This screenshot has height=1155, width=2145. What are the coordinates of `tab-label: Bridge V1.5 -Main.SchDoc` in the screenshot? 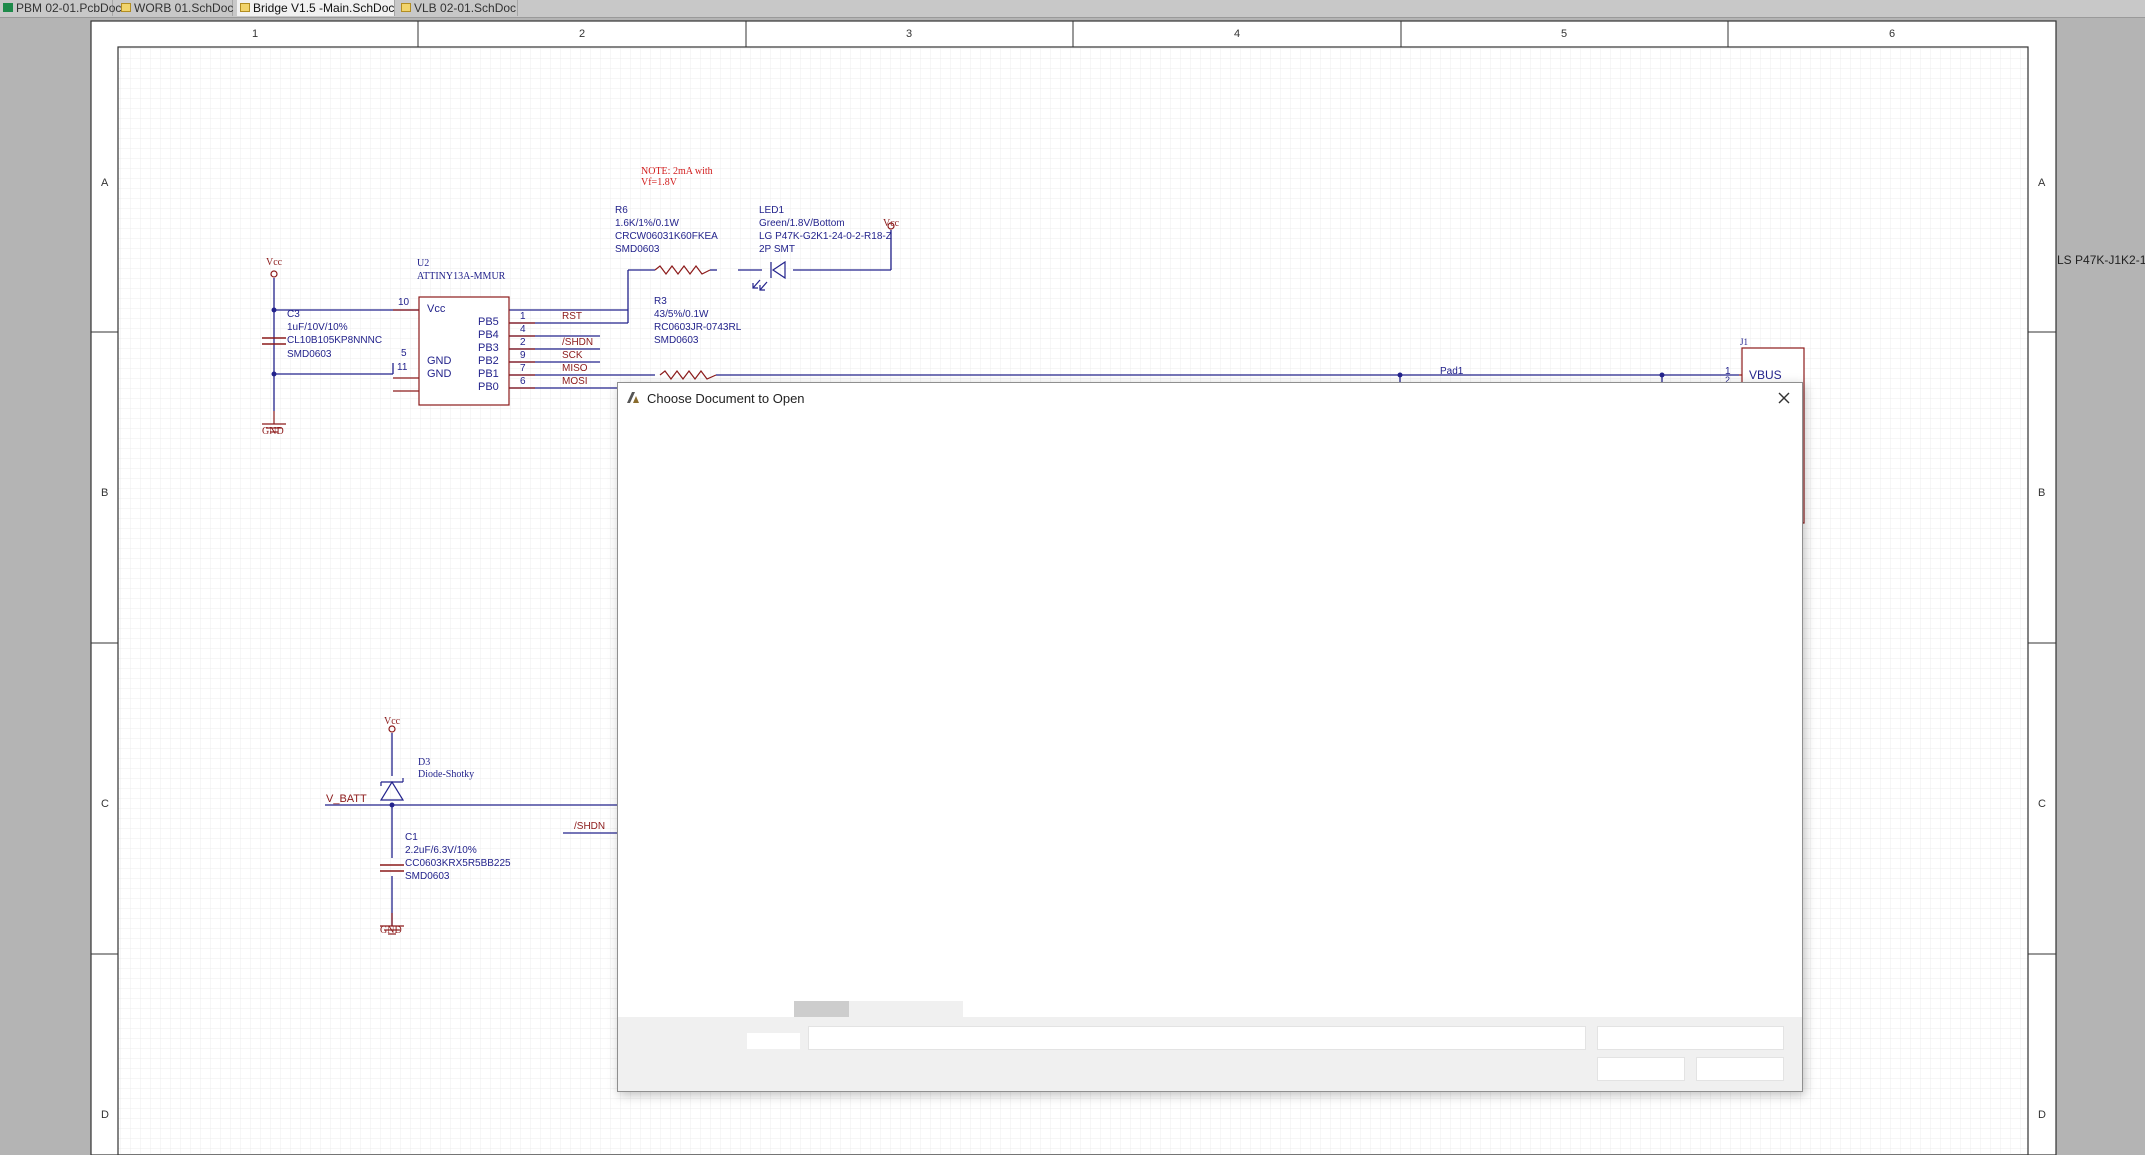 It's located at (324, 8).